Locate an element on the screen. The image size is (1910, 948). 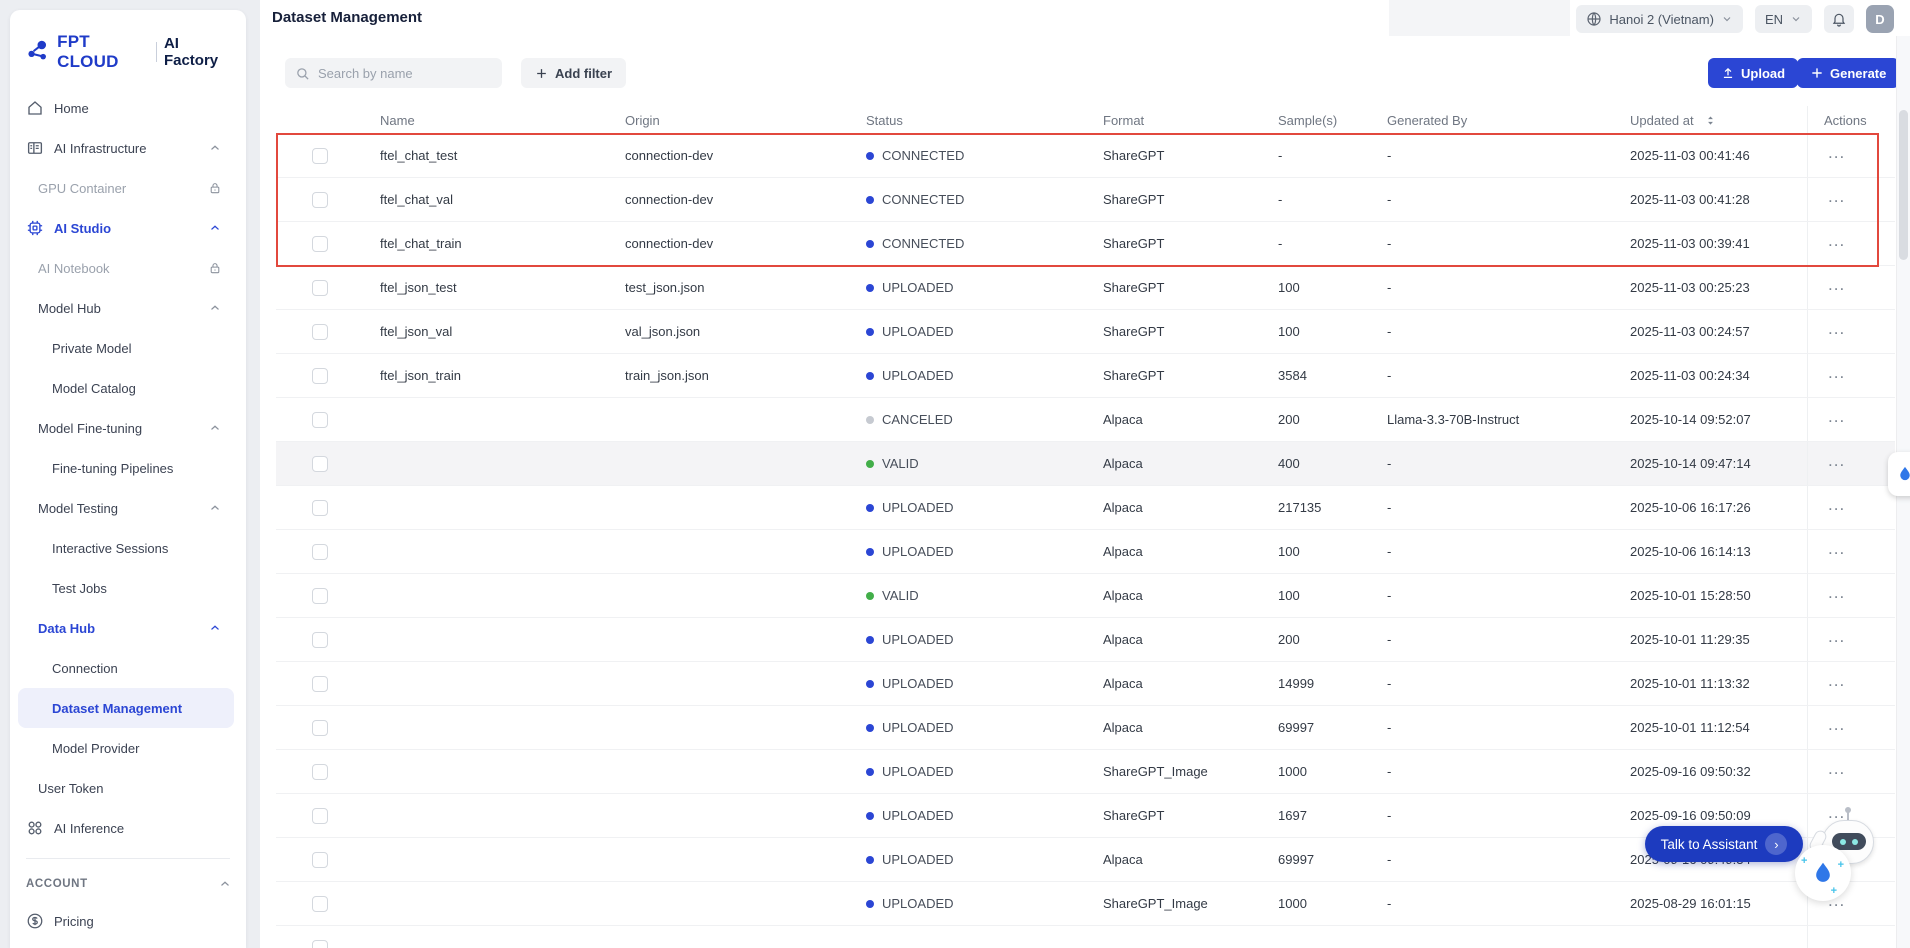
app-logo: FPT CLOUD AI Factory is located at coordinates (128, 56).